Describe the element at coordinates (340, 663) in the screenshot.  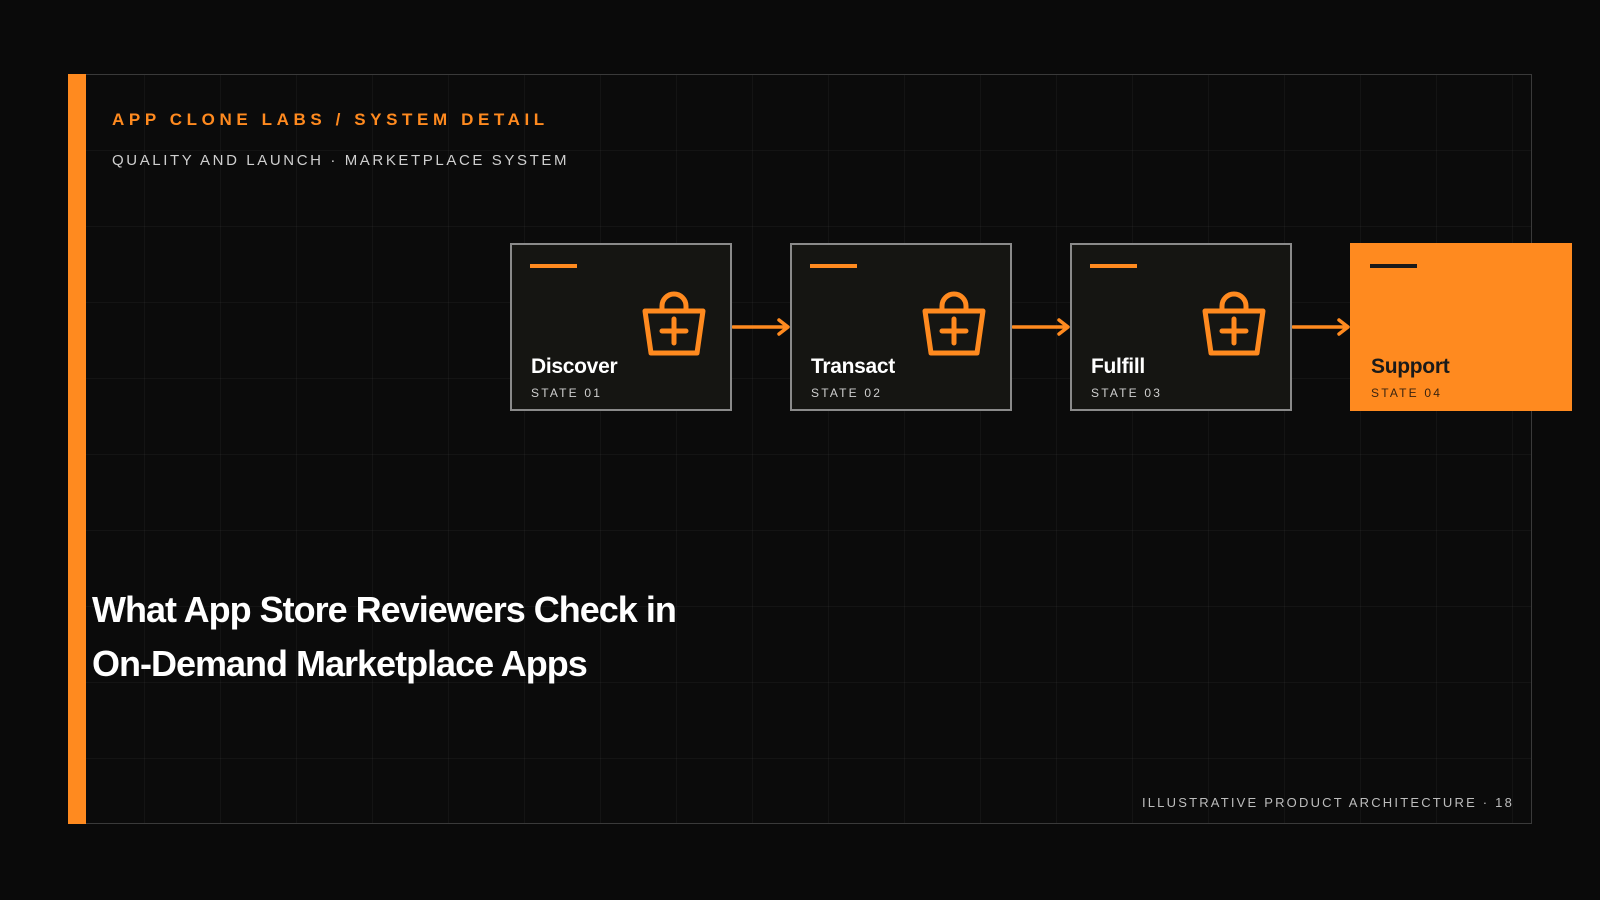
I see `headline-line-2: On-Demand Marketplace Apps` at that location.